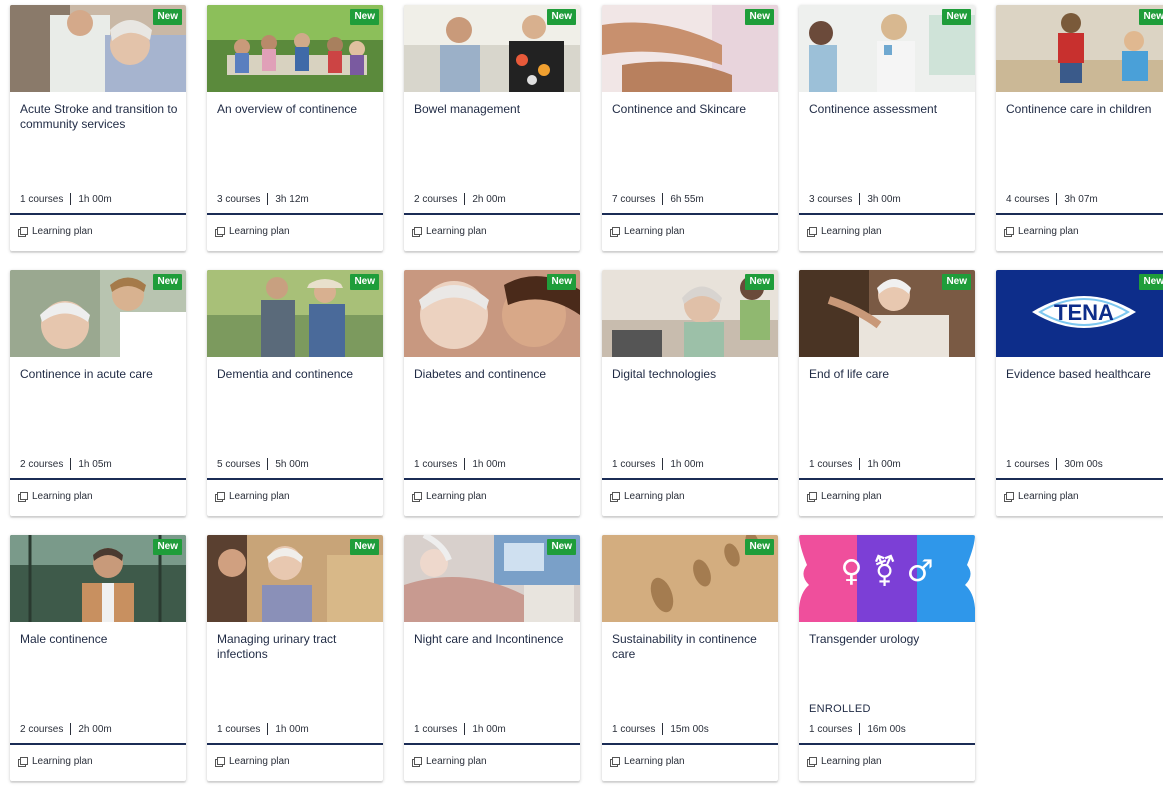  What do you see at coordinates (297, 374) in the screenshot?
I see `card-title: Dementia and continence` at bounding box center [297, 374].